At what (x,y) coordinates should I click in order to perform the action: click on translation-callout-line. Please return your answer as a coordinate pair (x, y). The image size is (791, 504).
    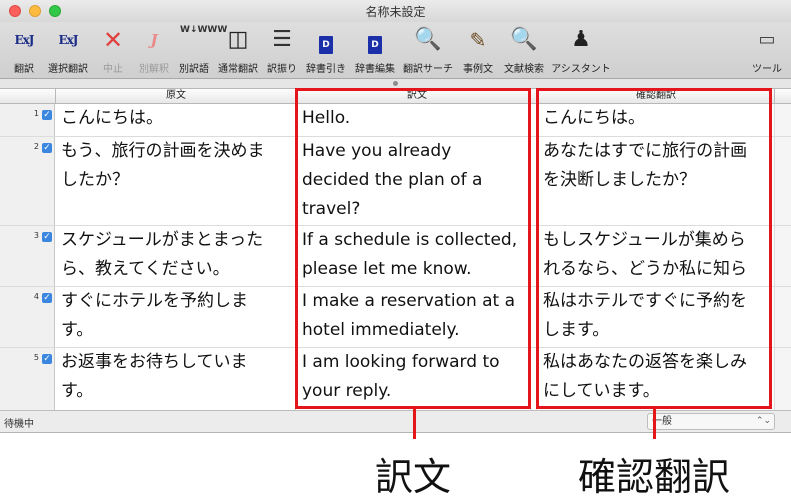
    Looking at the image, I should click on (414, 424).